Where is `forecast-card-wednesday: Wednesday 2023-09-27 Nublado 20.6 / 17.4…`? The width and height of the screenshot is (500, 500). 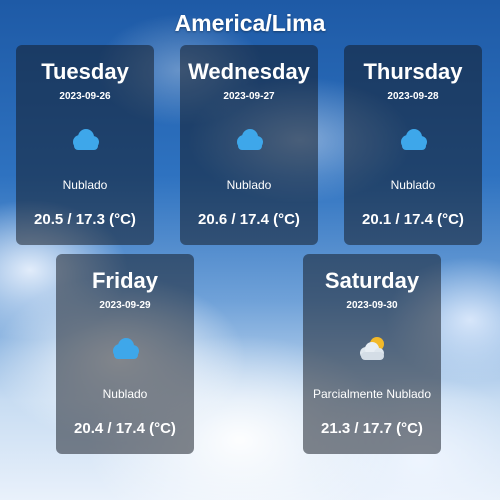 forecast-card-wednesday: Wednesday 2023-09-27 Nublado 20.6 / 17.4… is located at coordinates (249, 145).